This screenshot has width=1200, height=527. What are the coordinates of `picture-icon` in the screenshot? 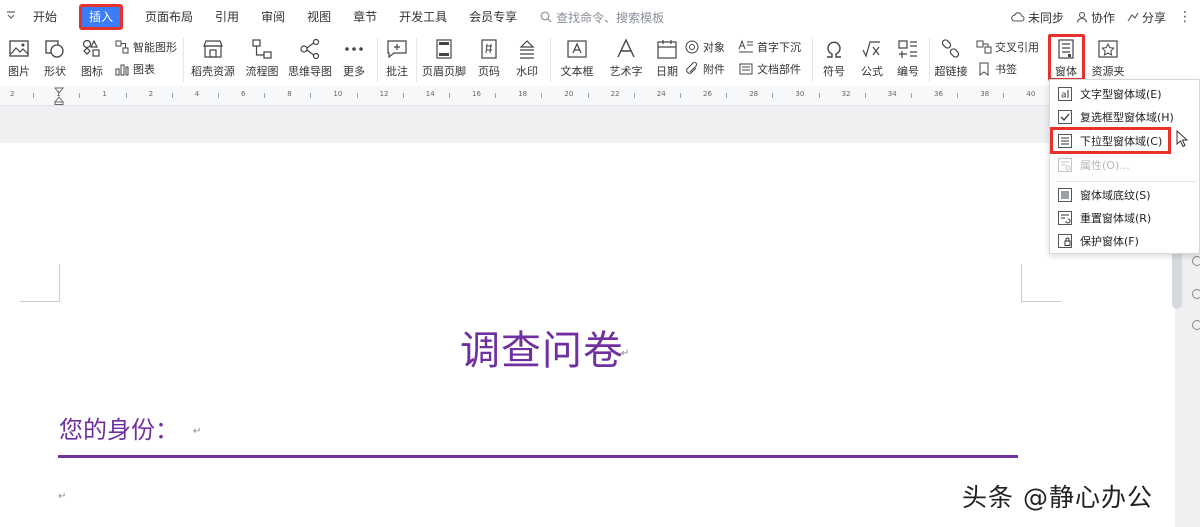 It's located at (19, 48).